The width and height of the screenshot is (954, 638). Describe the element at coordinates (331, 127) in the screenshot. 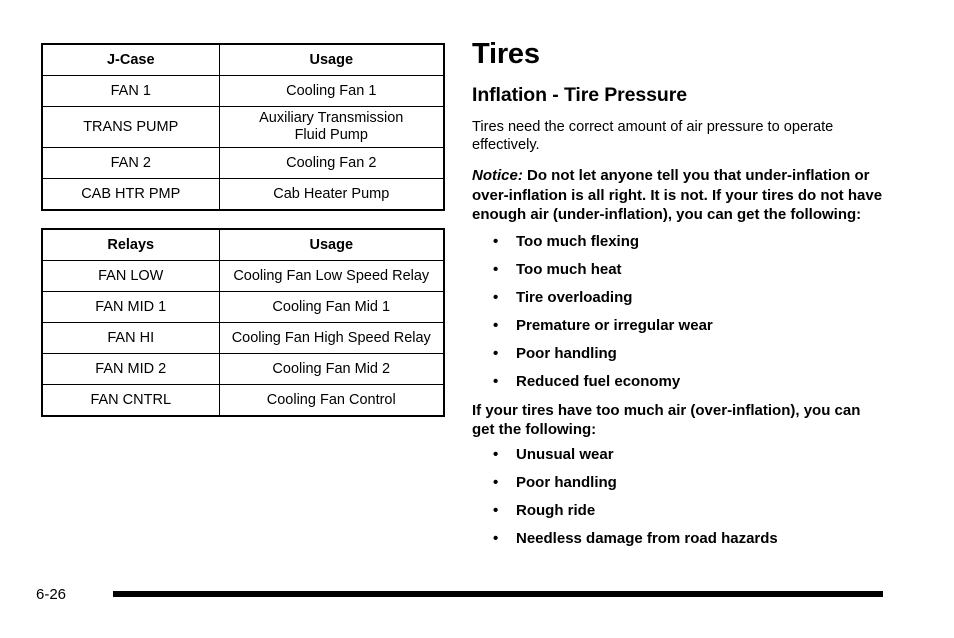

I see `cell-usage: Auxiliary Transmission Fluid Pump` at that location.